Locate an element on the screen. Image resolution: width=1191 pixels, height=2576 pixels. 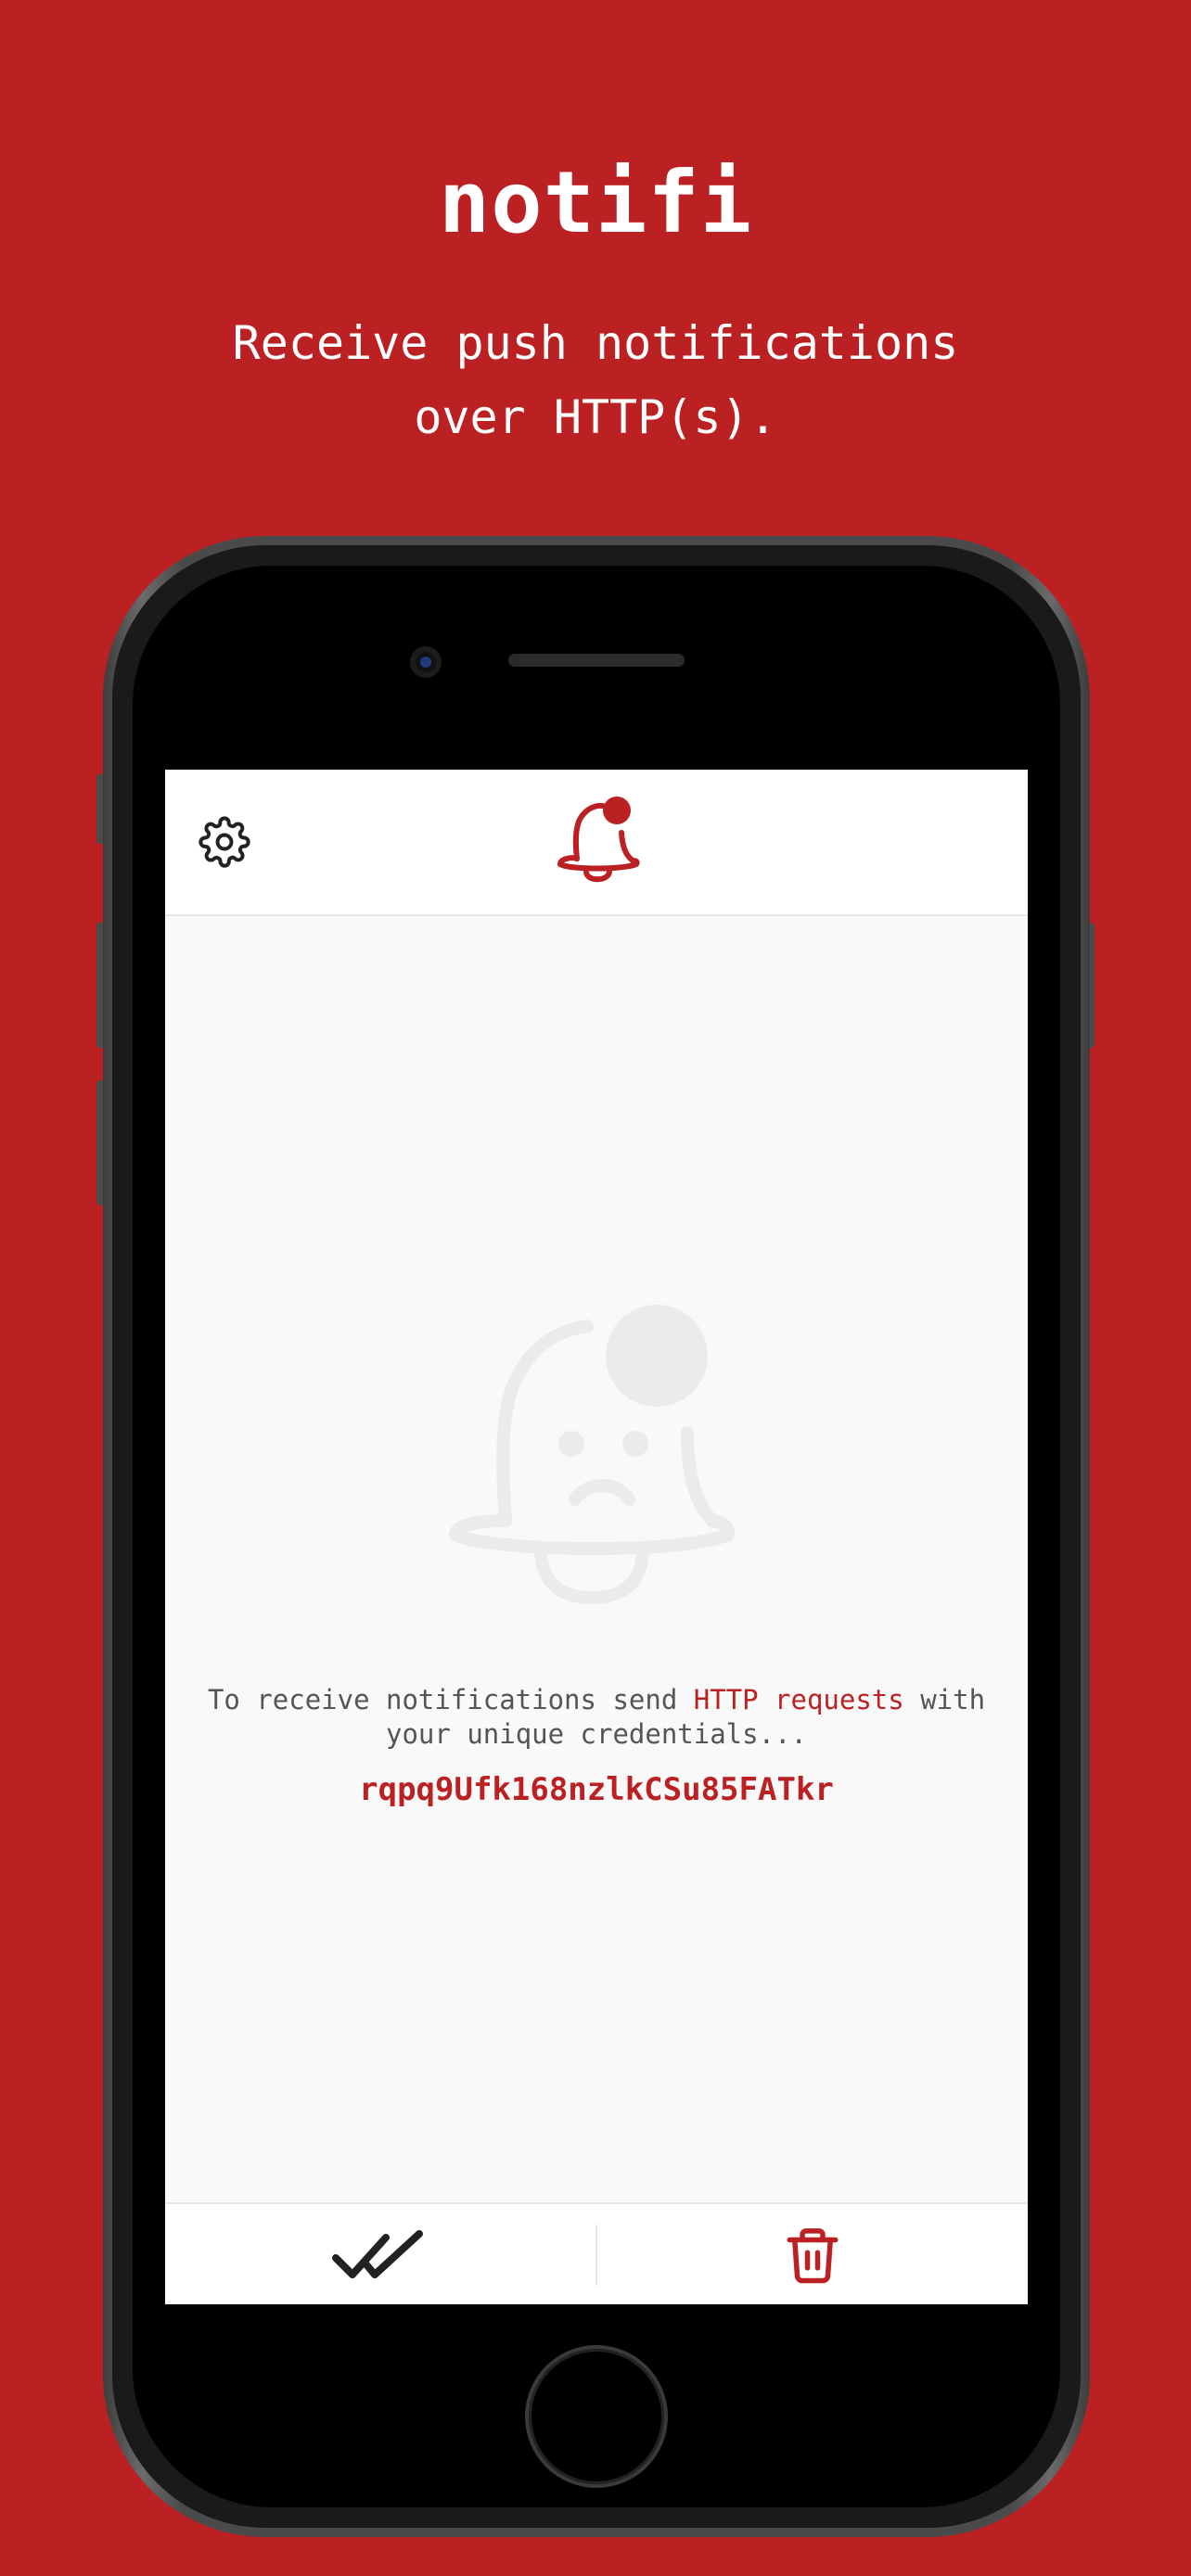
app-header is located at coordinates (597, 843).